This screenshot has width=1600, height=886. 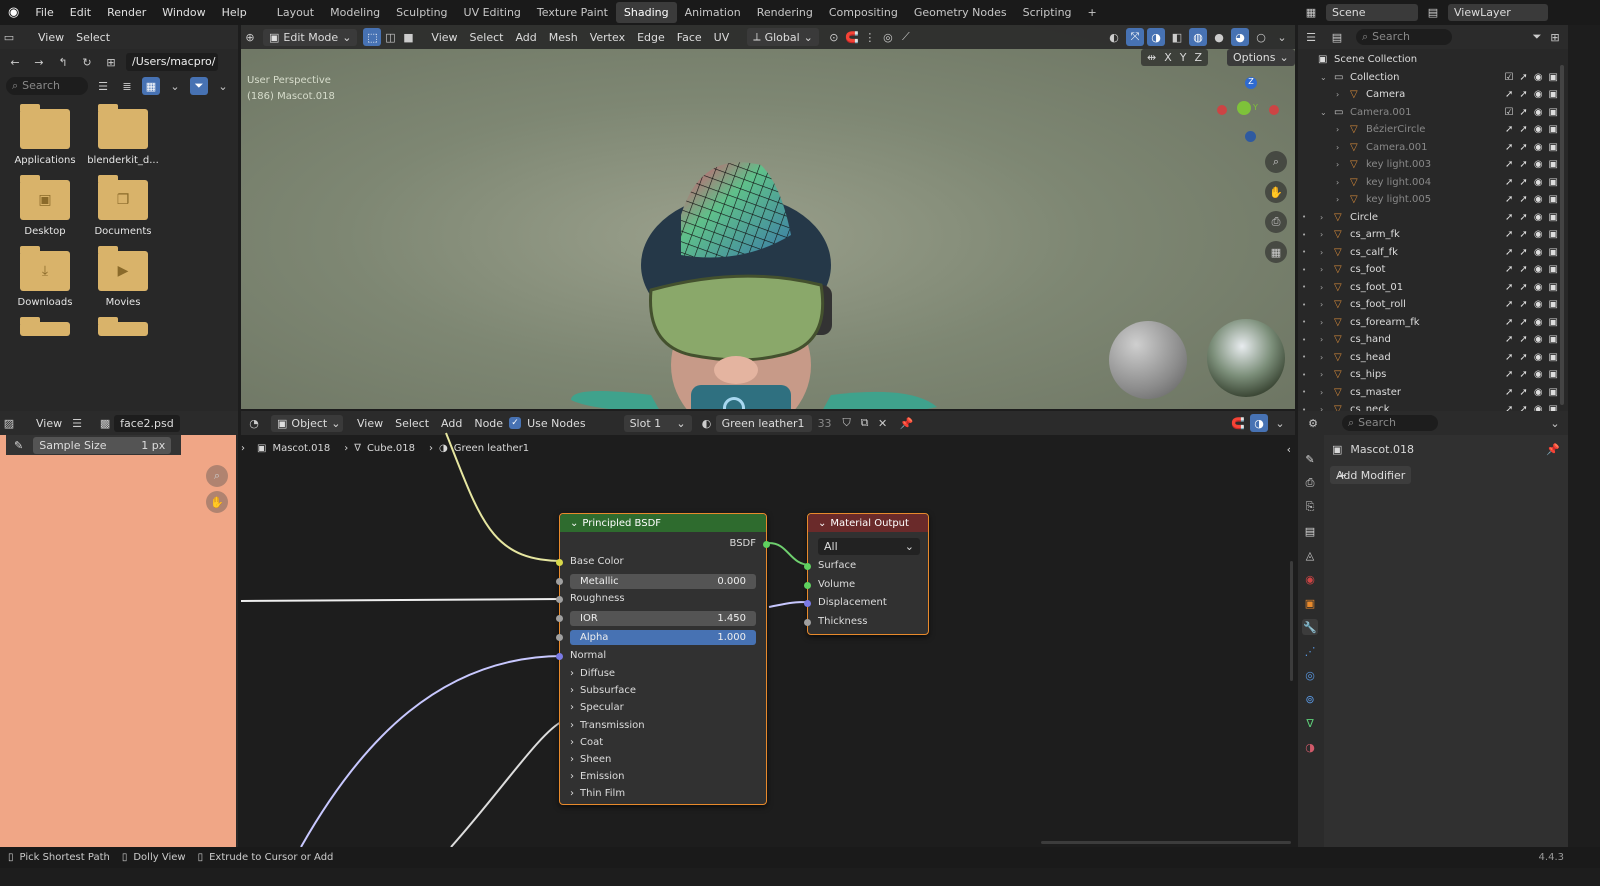 I want to click on output-tab-icon: ⎘, so click(x=1310, y=507).